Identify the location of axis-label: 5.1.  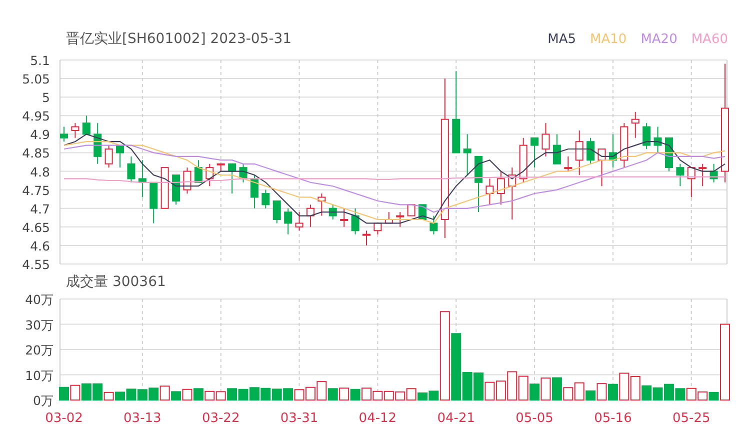
(40, 60).